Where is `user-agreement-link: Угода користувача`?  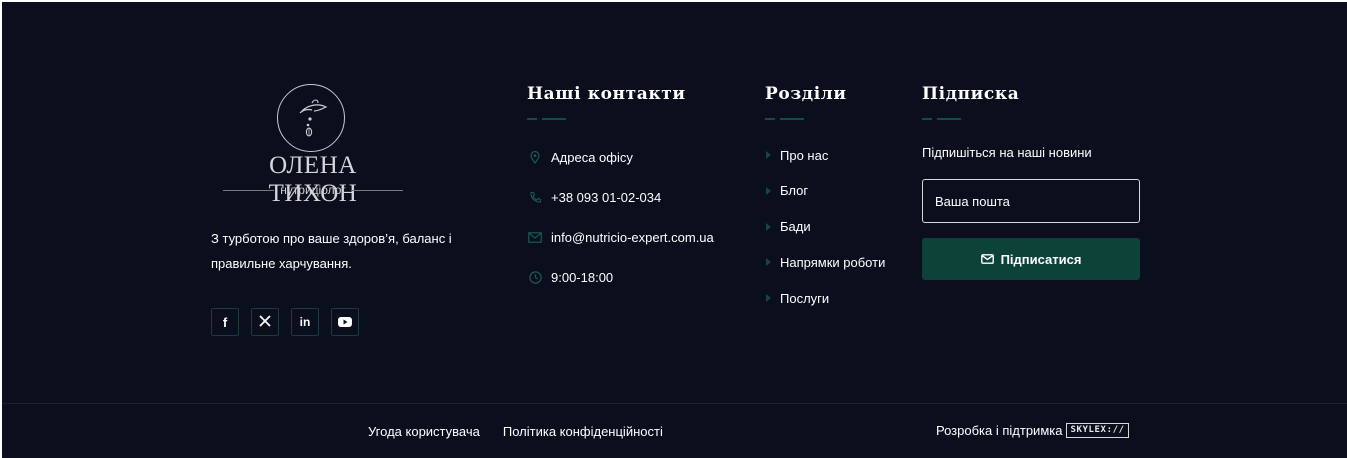
user-agreement-link: Угода користувача is located at coordinates (424, 431).